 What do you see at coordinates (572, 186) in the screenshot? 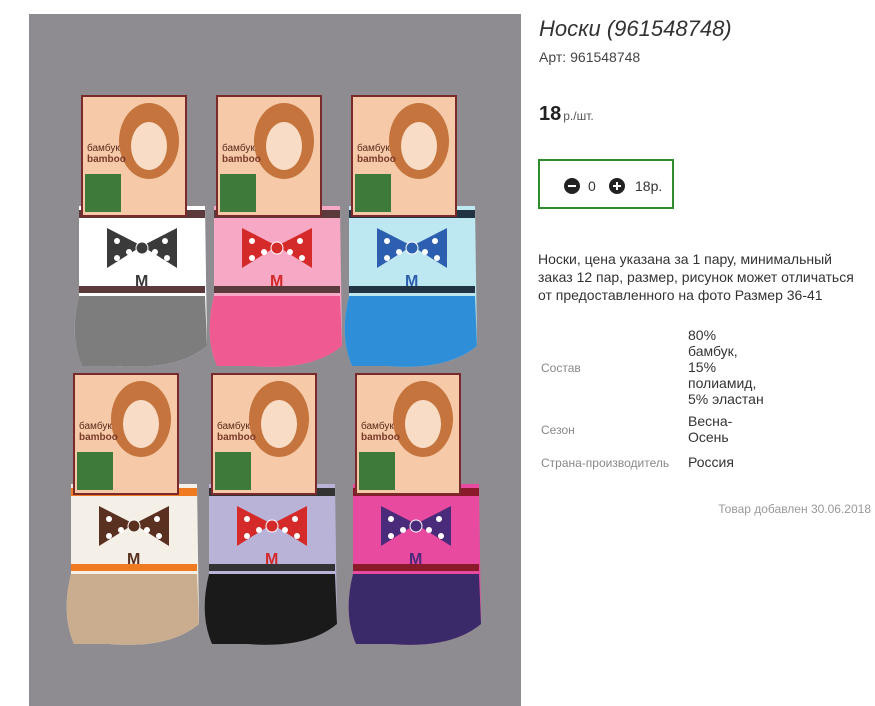
I see `minus-circle-icon` at bounding box center [572, 186].